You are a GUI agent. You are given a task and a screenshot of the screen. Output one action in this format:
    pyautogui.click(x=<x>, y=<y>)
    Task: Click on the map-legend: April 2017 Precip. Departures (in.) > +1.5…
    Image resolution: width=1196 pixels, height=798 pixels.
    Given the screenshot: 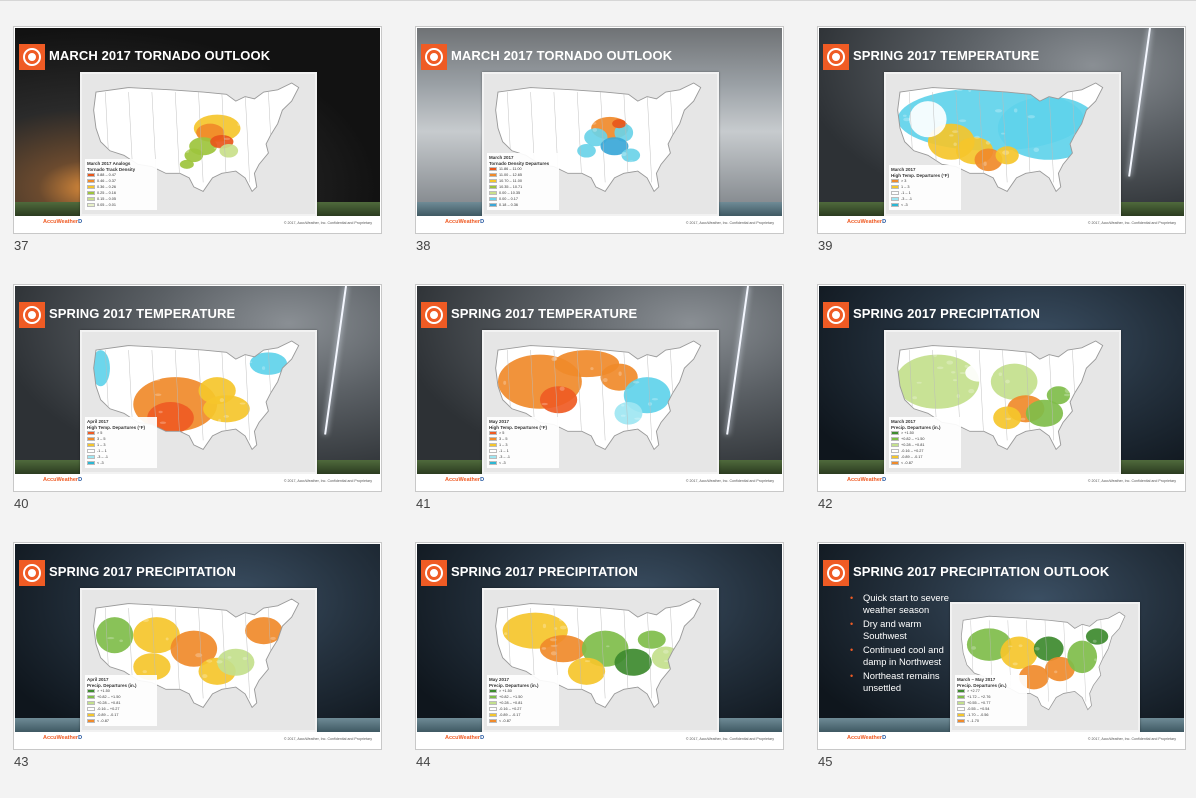 What is the action you would take?
    pyautogui.click(x=121, y=700)
    